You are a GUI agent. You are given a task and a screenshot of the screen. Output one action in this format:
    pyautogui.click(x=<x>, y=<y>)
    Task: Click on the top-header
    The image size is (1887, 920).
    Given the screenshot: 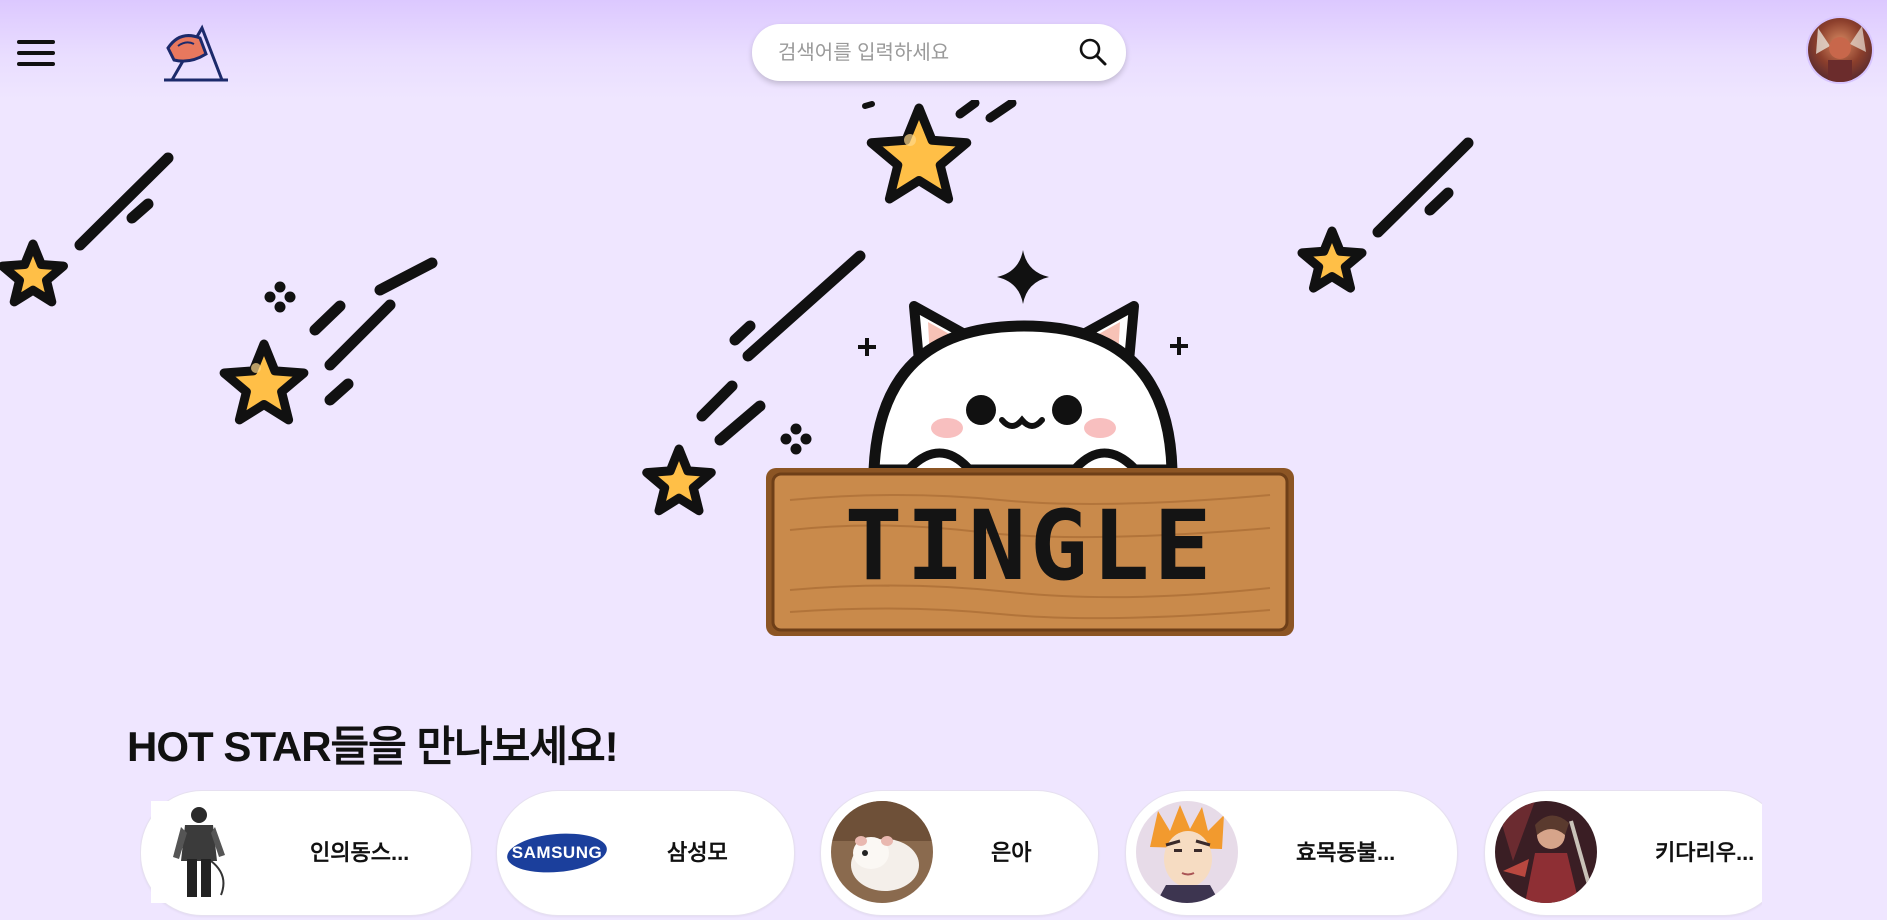 What is the action you would take?
    pyautogui.click(x=943, y=50)
    